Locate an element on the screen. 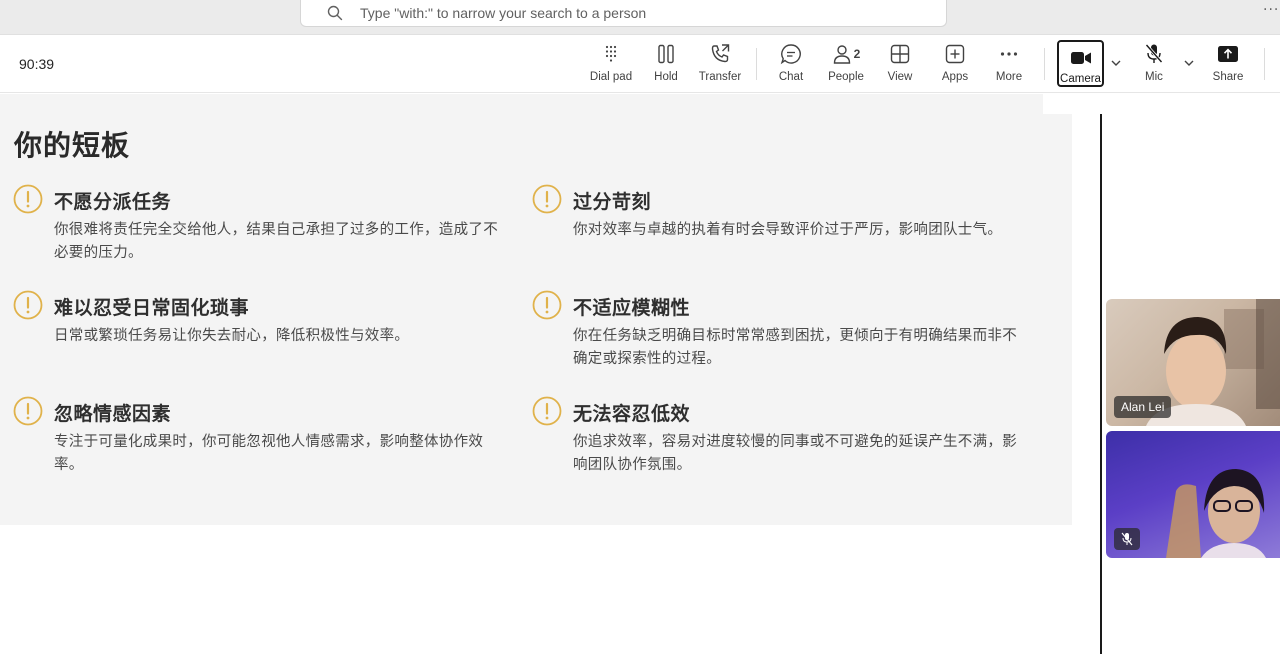  apps-label: Apps is located at coordinates (955, 77).